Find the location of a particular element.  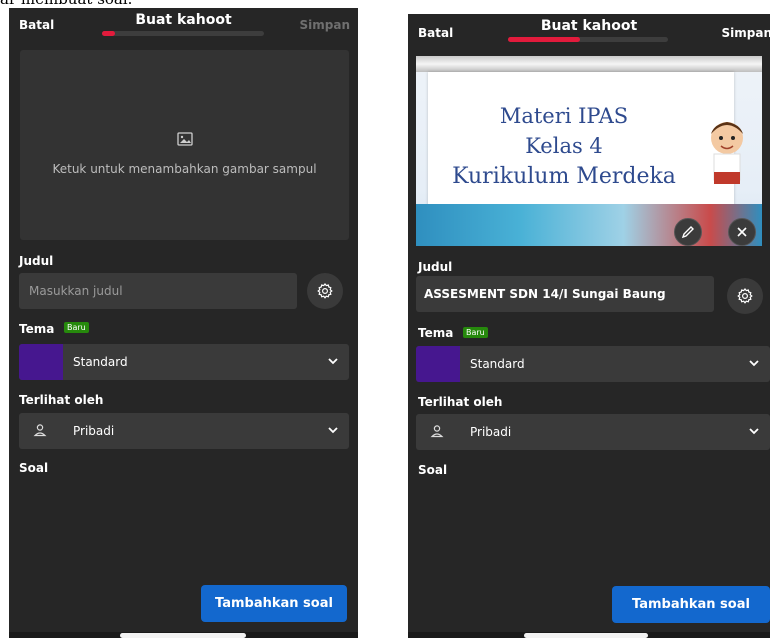

image-icon is located at coordinates (185, 139).